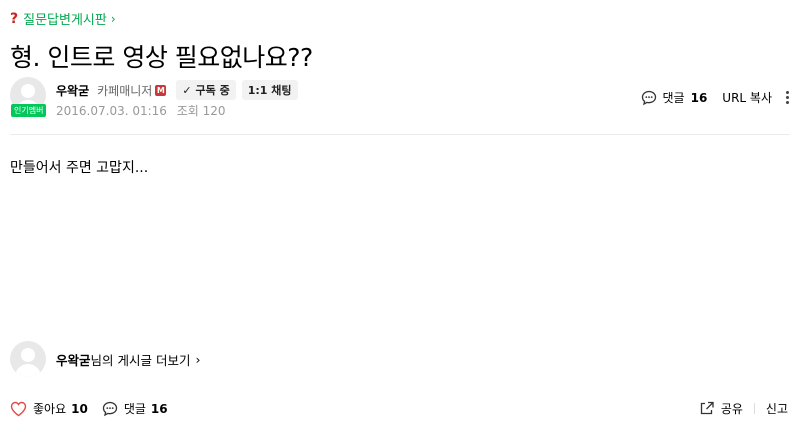  Describe the element at coordinates (747, 97) in the screenshot. I see `url-copy-button: URL 복사` at that location.